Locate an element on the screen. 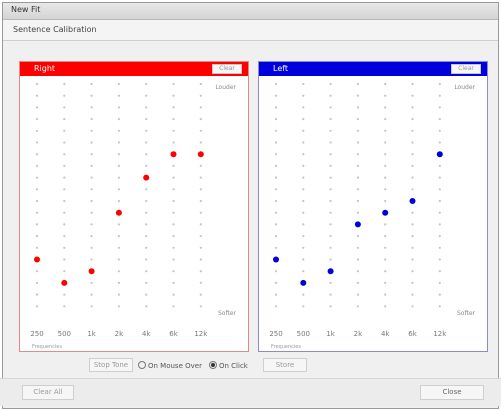 This screenshot has width=501, height=411. radio-on-click: On Click is located at coordinates (228, 365).